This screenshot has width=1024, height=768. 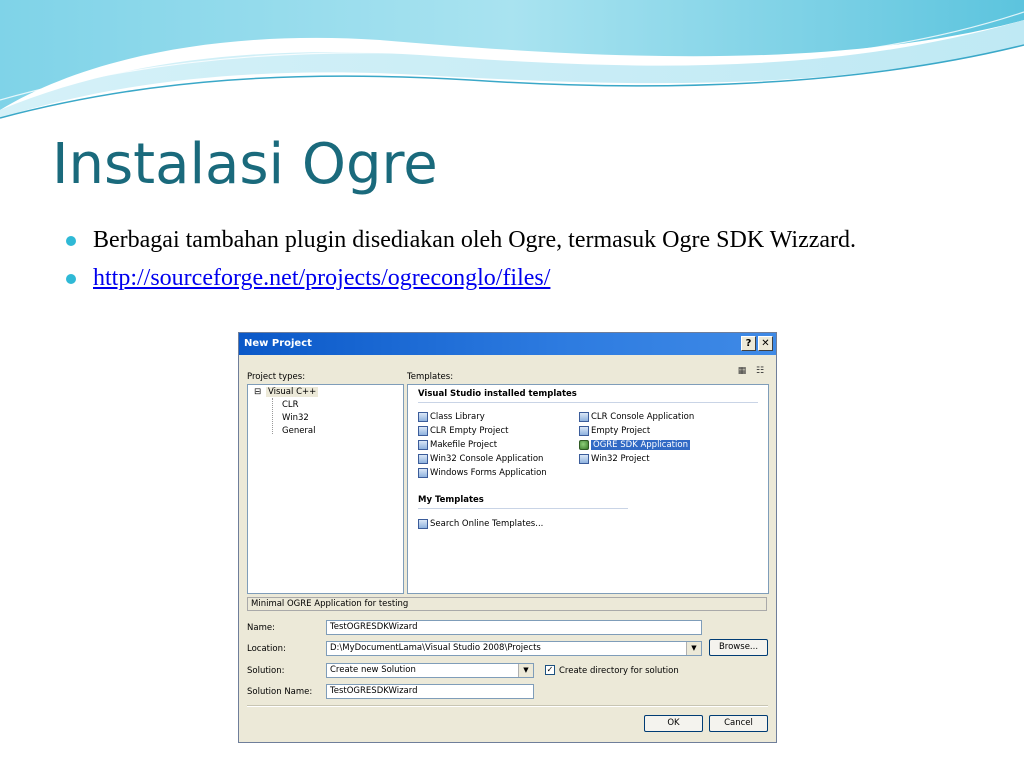 I want to click on solution-value: Create new Solution, so click(x=373, y=670).